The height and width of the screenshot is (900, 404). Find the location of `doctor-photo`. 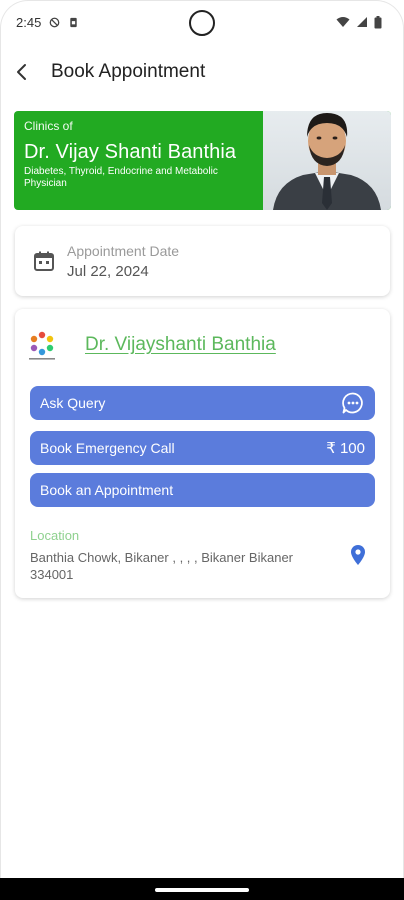

doctor-photo is located at coordinates (327, 160).